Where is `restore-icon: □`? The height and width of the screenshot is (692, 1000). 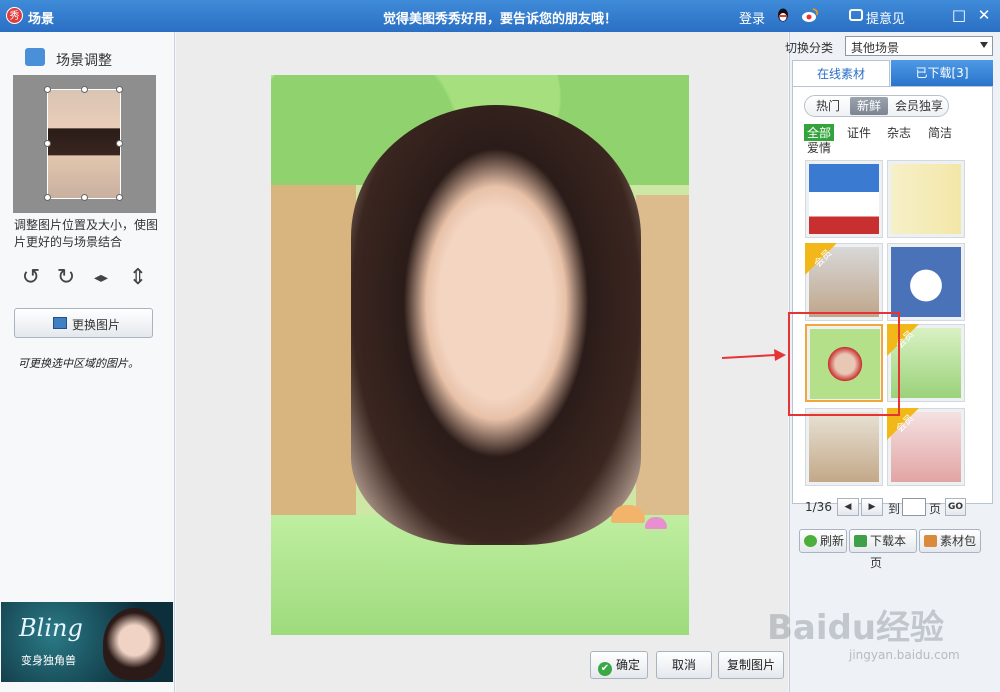
restore-icon: □ is located at coordinates (959, 15).